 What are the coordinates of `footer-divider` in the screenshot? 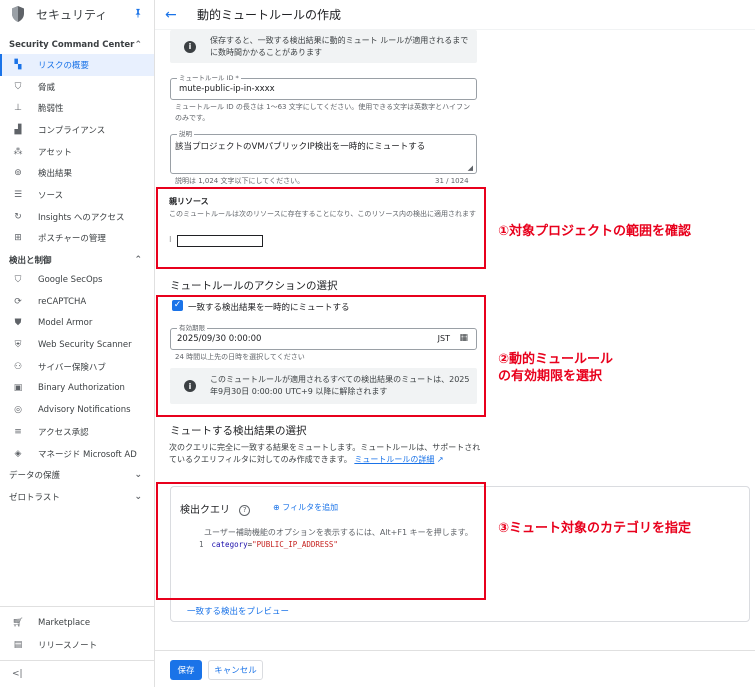 It's located at (455, 650).